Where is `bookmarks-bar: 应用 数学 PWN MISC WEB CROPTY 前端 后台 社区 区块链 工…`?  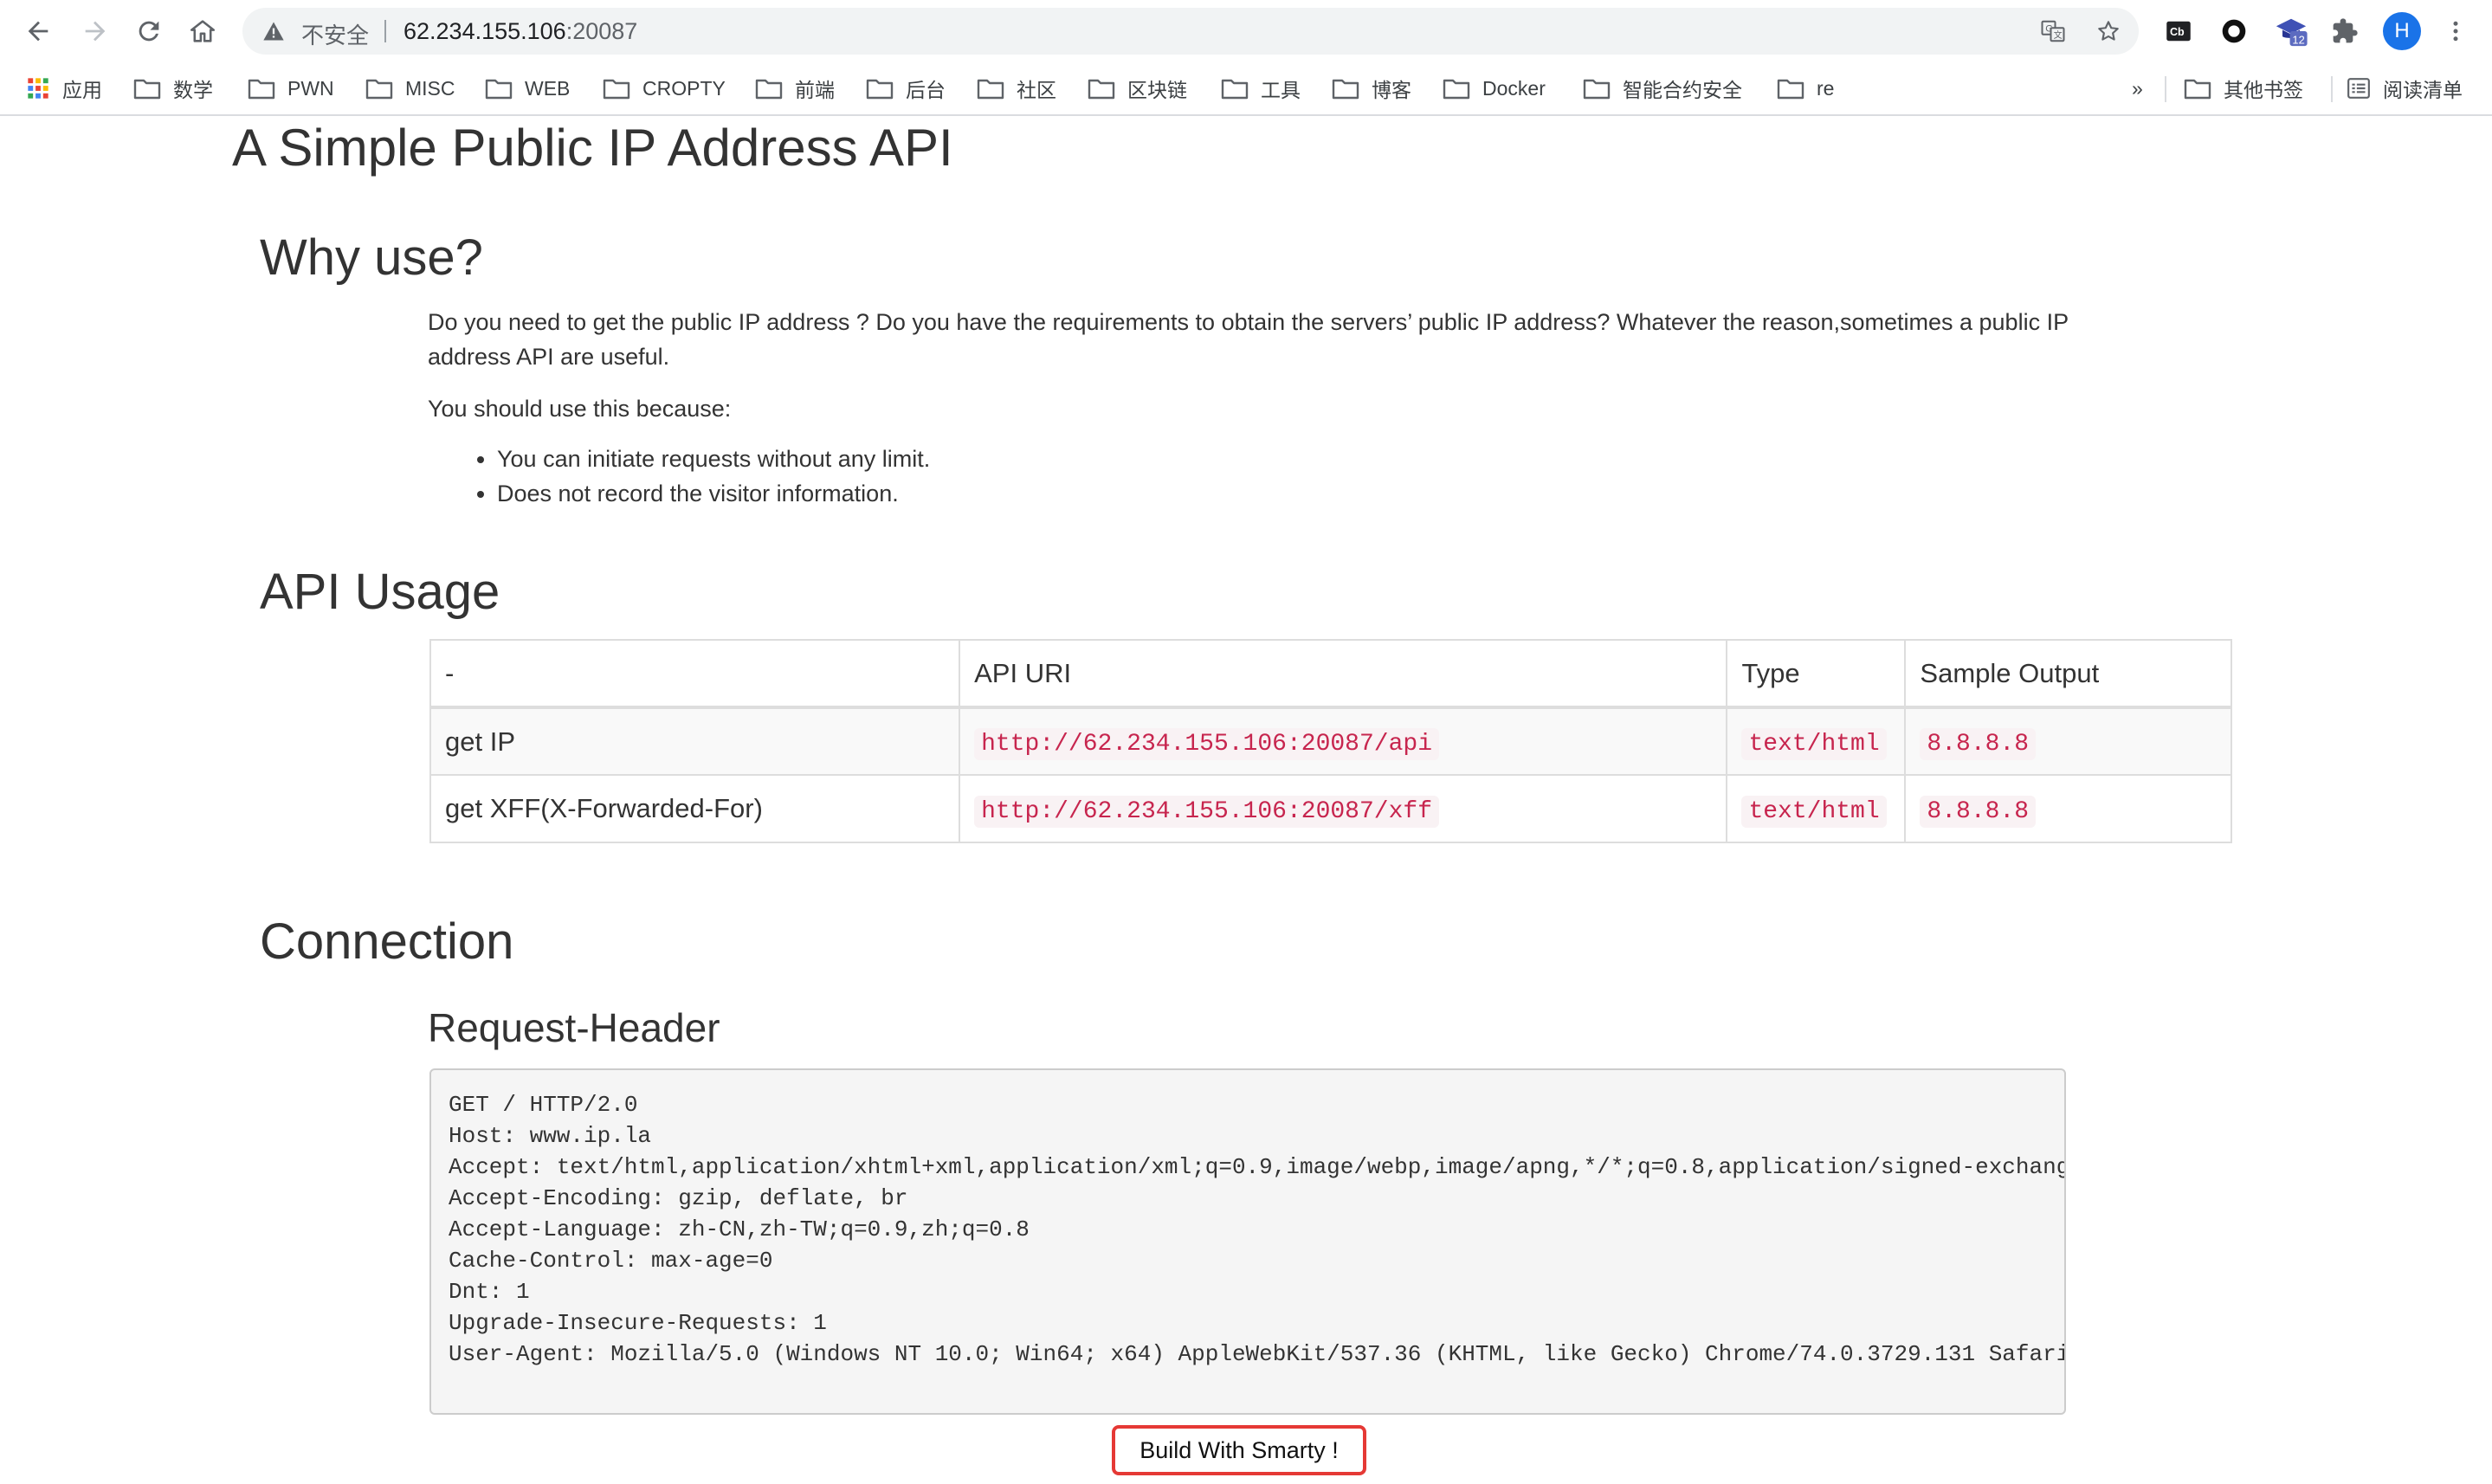 bookmarks-bar: 应用 数学 PWN MISC WEB CROPTY 前端 后台 社区 区块链 工… is located at coordinates (1246, 89).